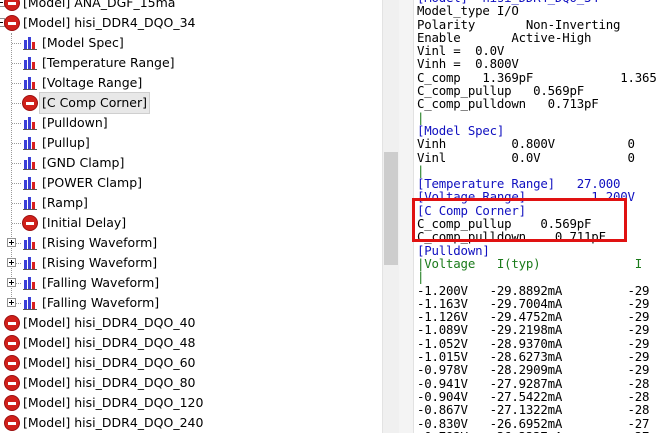 The height and width of the screenshot is (433, 668). What do you see at coordinates (391, 208) in the screenshot?
I see `scrollbar-thumb` at bounding box center [391, 208].